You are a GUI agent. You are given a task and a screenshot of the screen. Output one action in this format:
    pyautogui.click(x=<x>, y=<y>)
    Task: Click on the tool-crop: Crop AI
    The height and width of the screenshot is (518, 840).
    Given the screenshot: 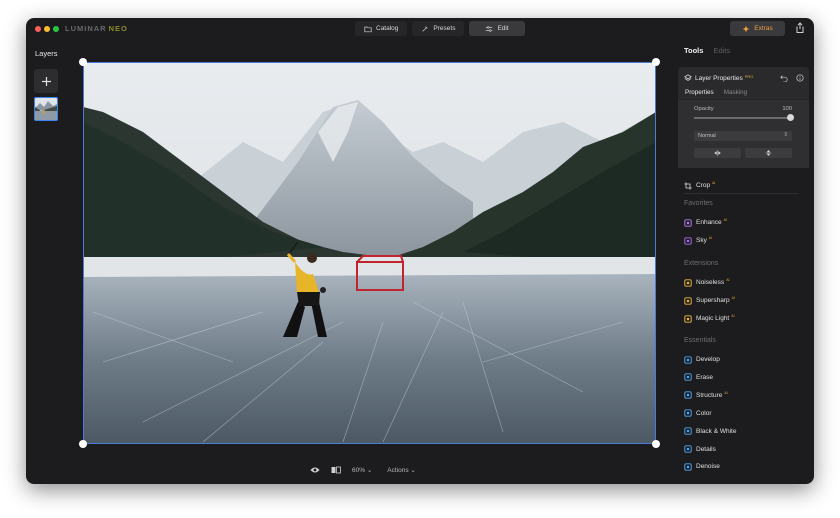 What is the action you would take?
    pyautogui.click(x=699, y=185)
    